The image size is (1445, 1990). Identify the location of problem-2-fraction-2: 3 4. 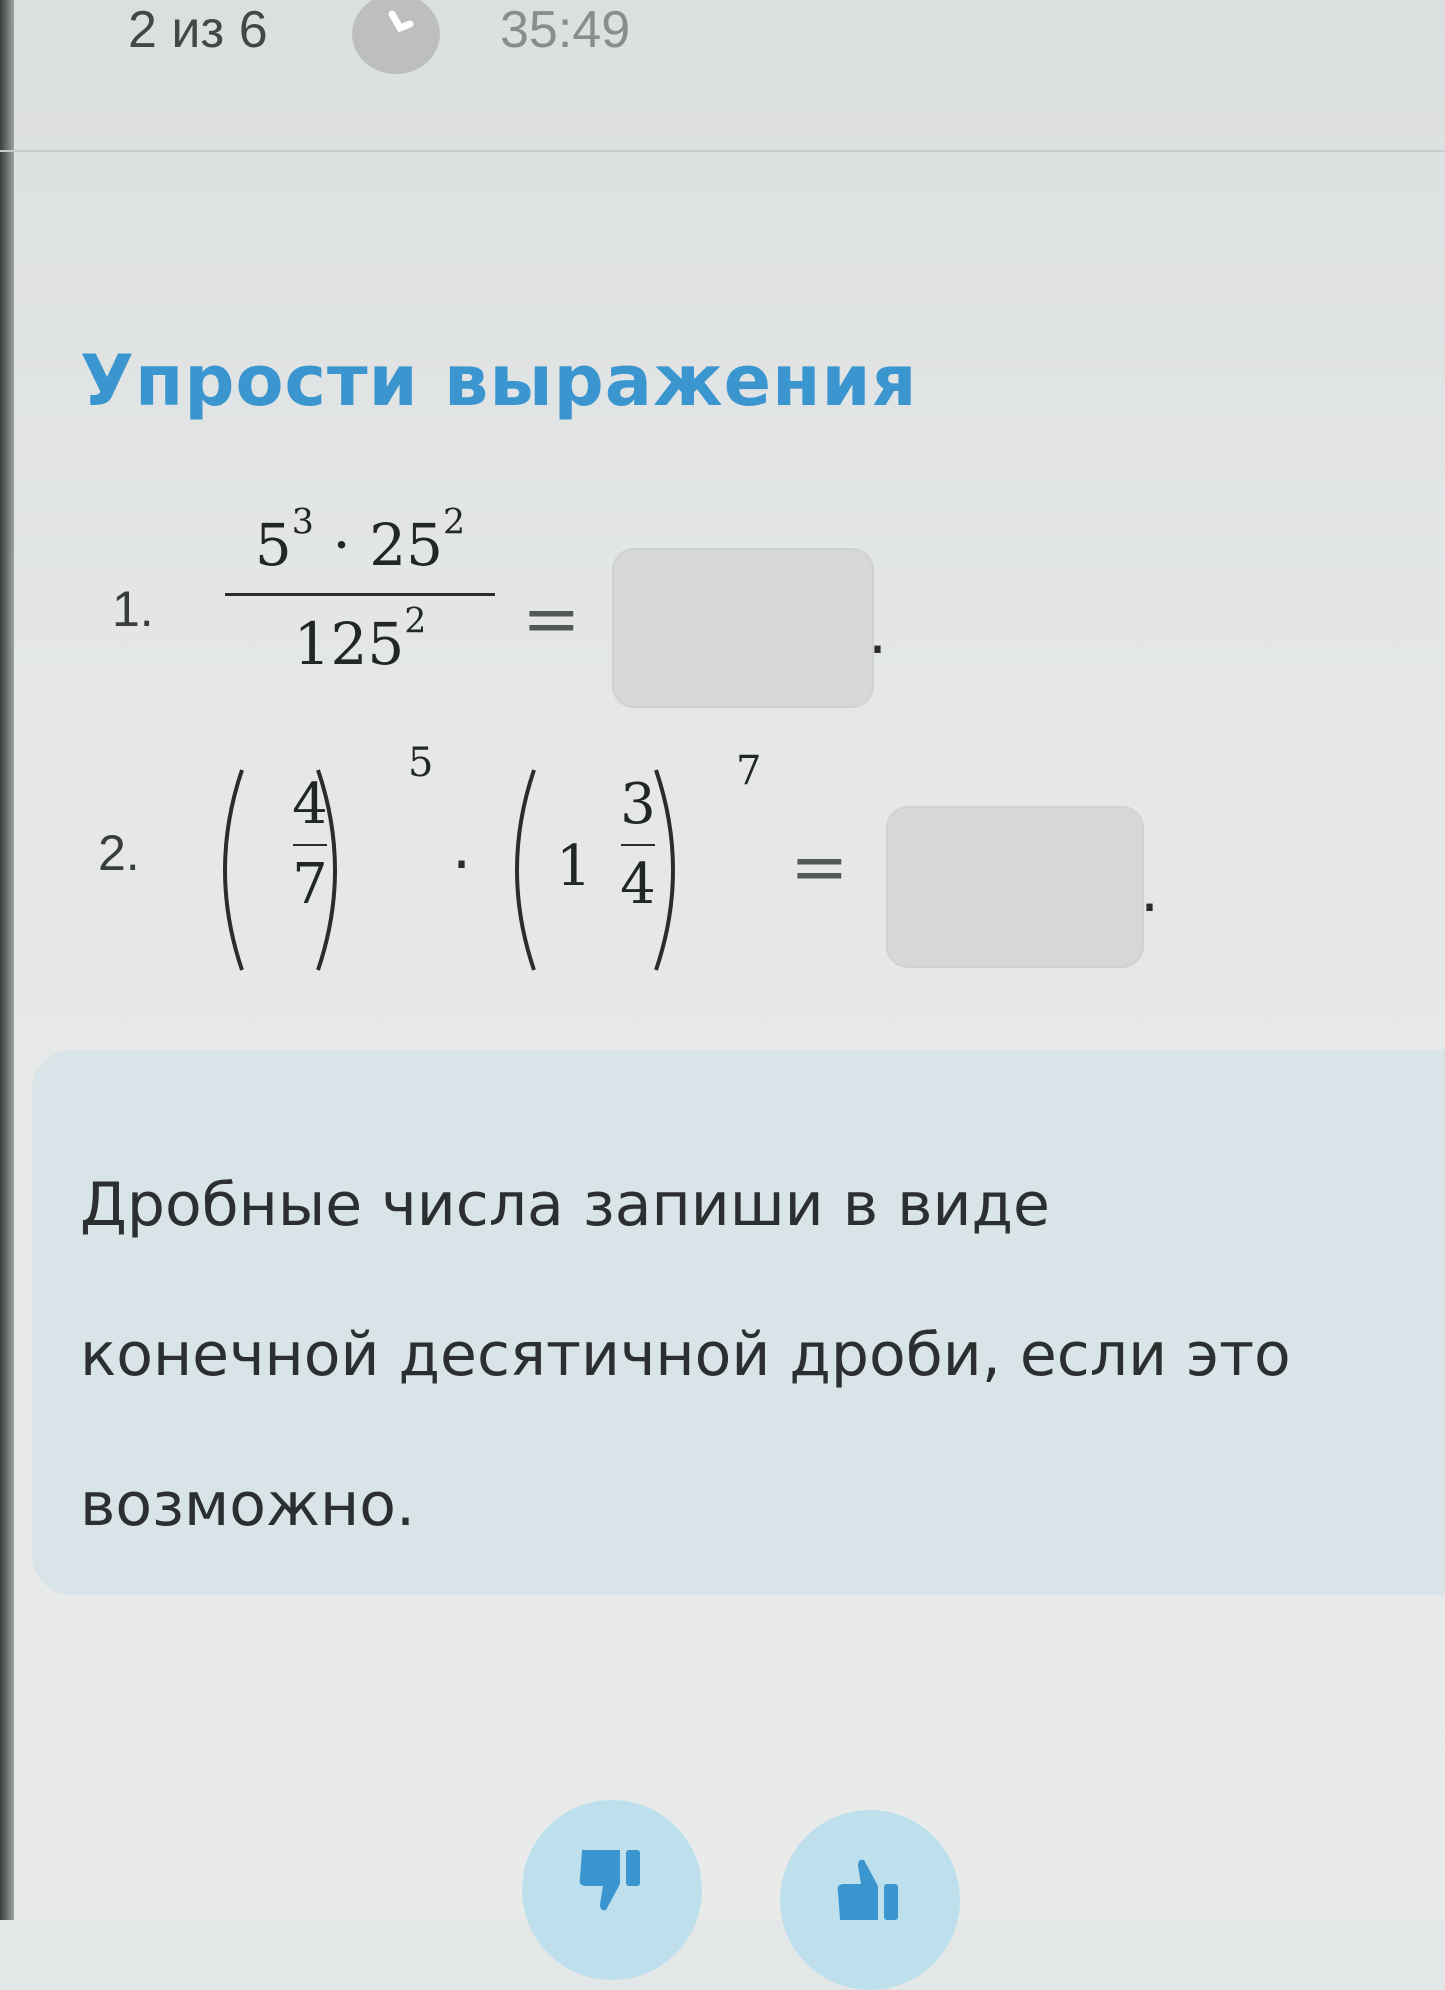
(638, 845).